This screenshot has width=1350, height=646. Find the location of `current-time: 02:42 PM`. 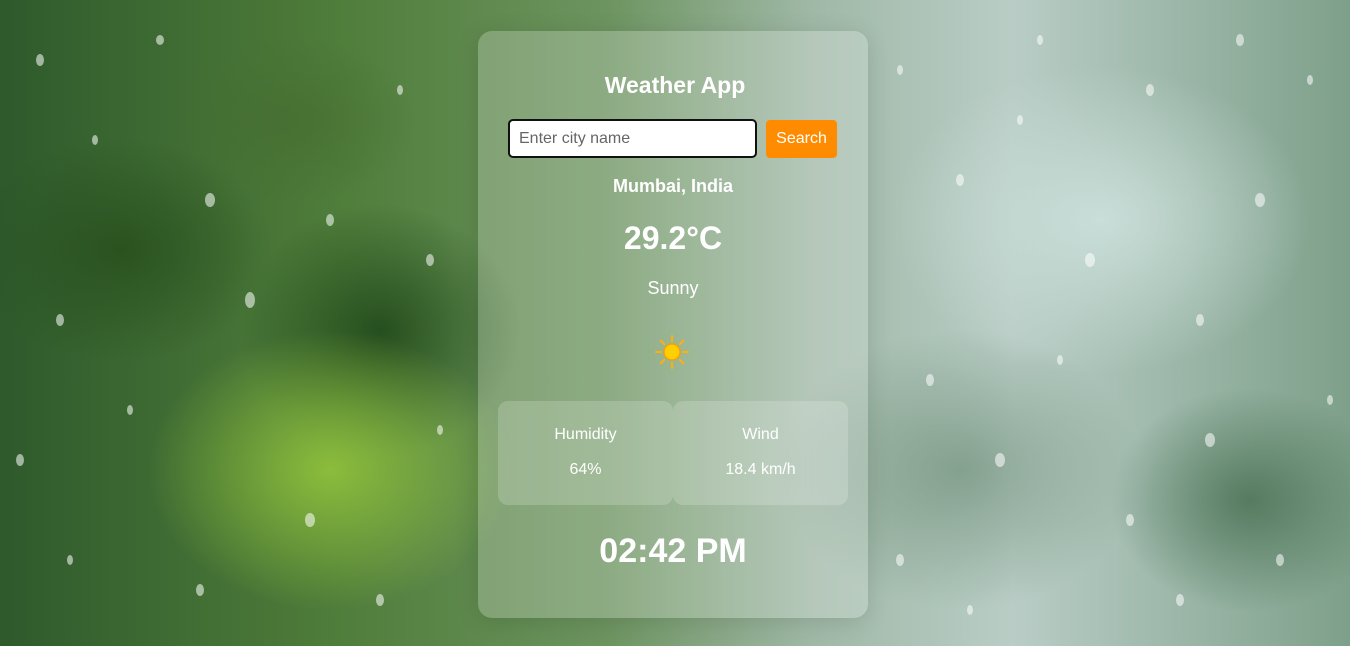

current-time: 02:42 PM is located at coordinates (673, 551).